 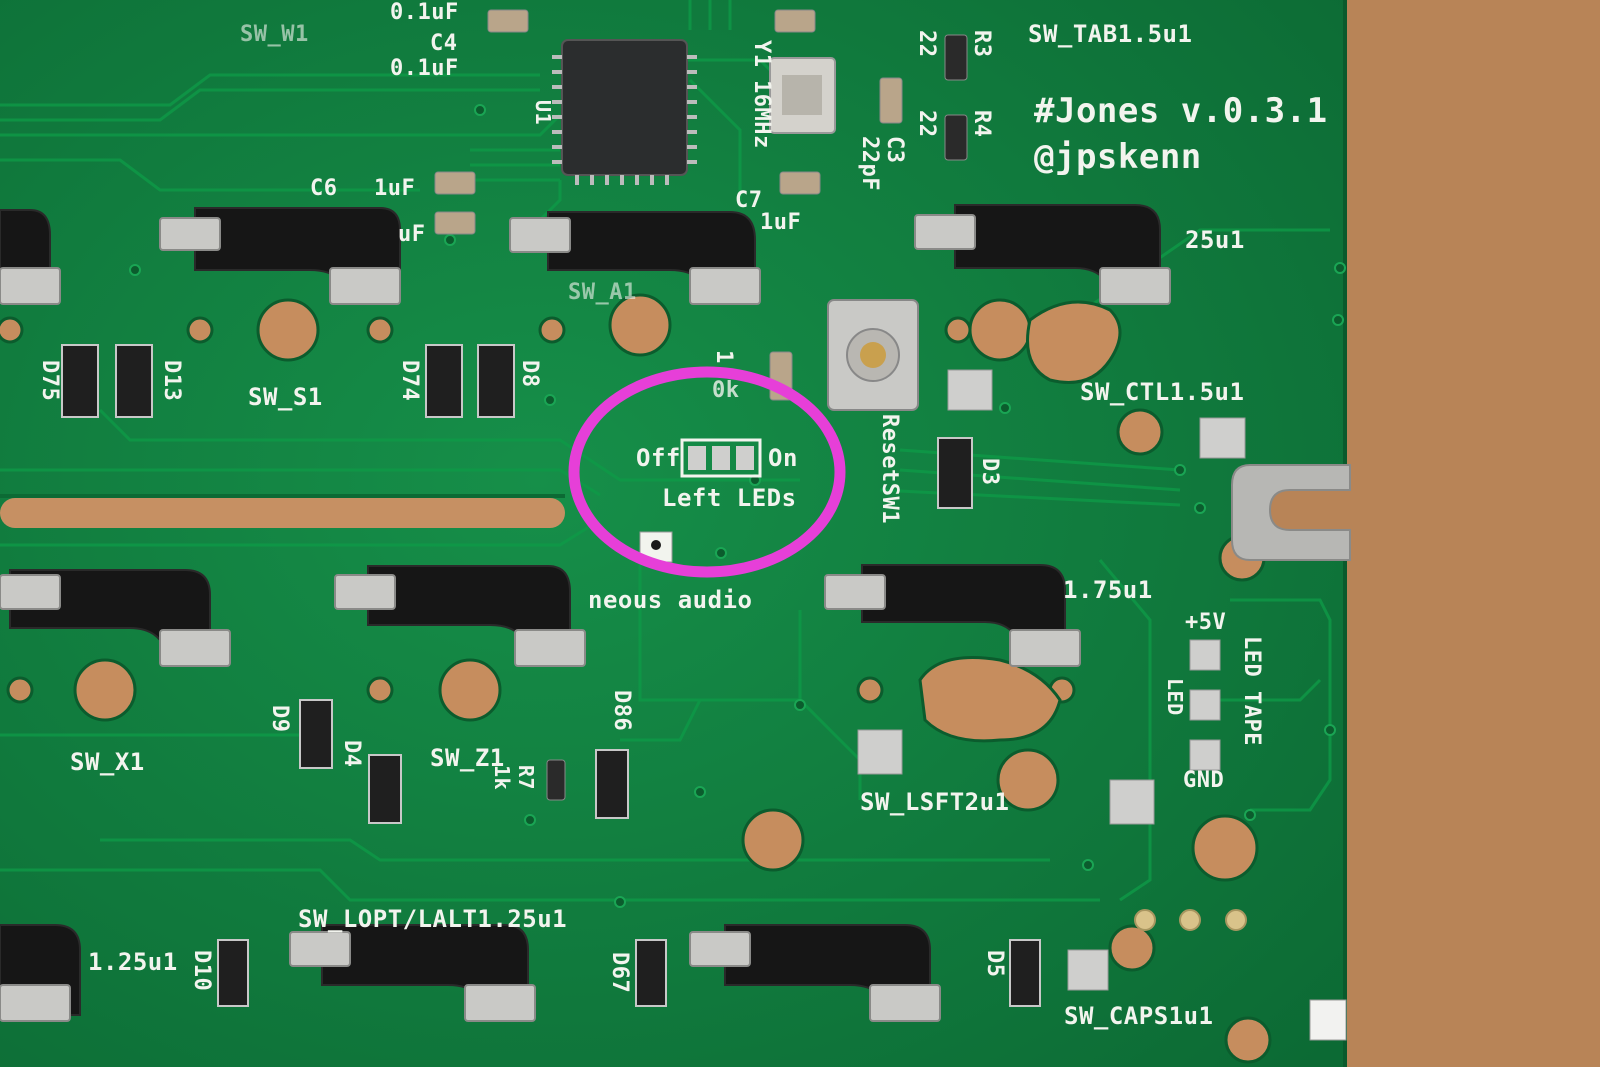 I want to click on label-sw-tab: SW_TAB1.5u1, so click(x=1110, y=34).